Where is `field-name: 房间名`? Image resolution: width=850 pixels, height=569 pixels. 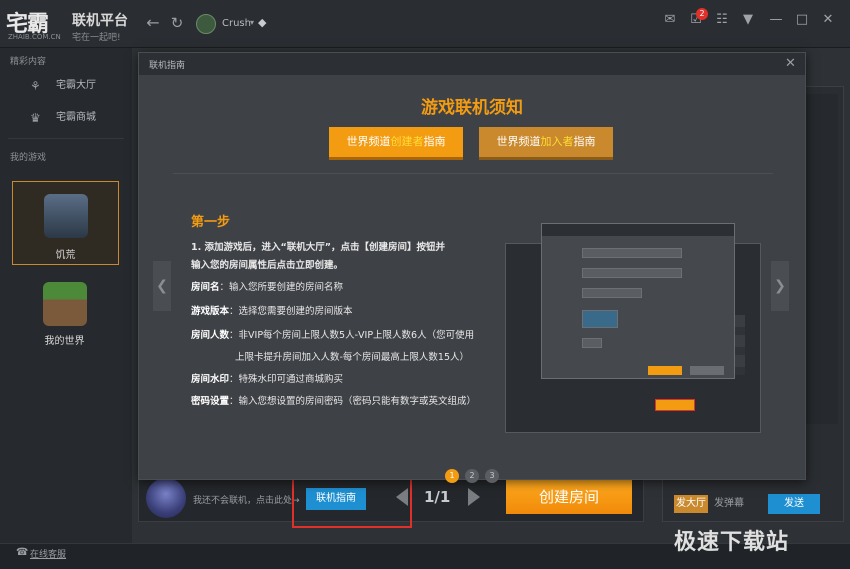 field-name: 房间名 is located at coordinates (205, 287).